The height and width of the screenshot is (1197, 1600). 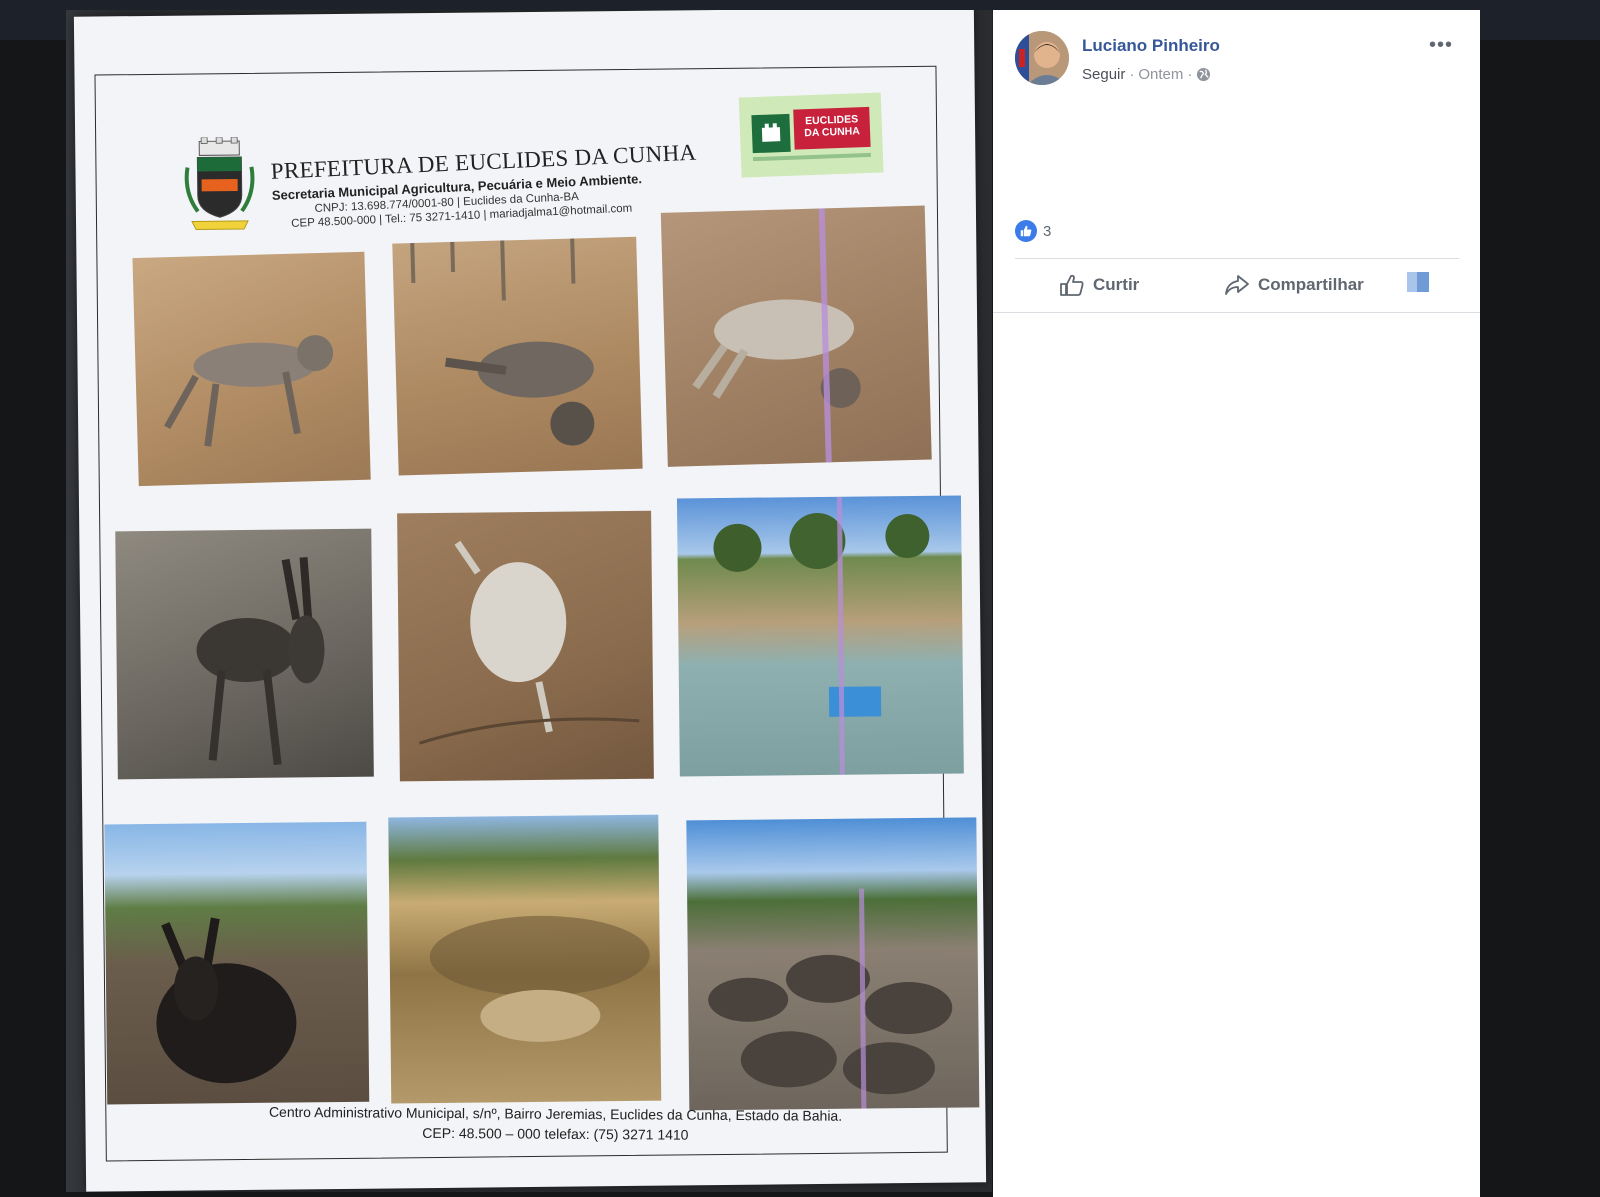 What do you see at coordinates (1116, 284) in the screenshot?
I see `like-button-label: Curtir` at bounding box center [1116, 284].